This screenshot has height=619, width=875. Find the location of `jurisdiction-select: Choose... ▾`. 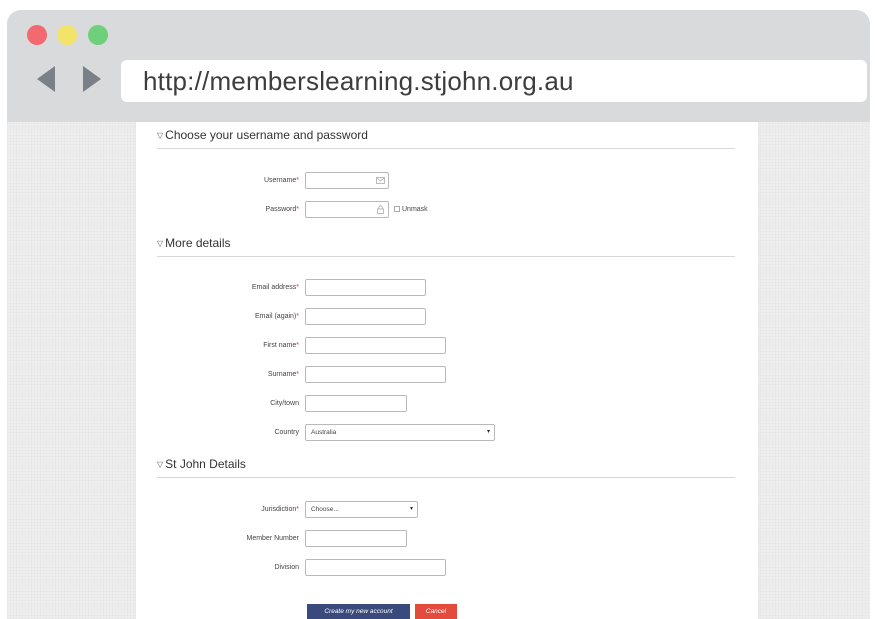

jurisdiction-select: Choose... ▾ is located at coordinates (361, 509).